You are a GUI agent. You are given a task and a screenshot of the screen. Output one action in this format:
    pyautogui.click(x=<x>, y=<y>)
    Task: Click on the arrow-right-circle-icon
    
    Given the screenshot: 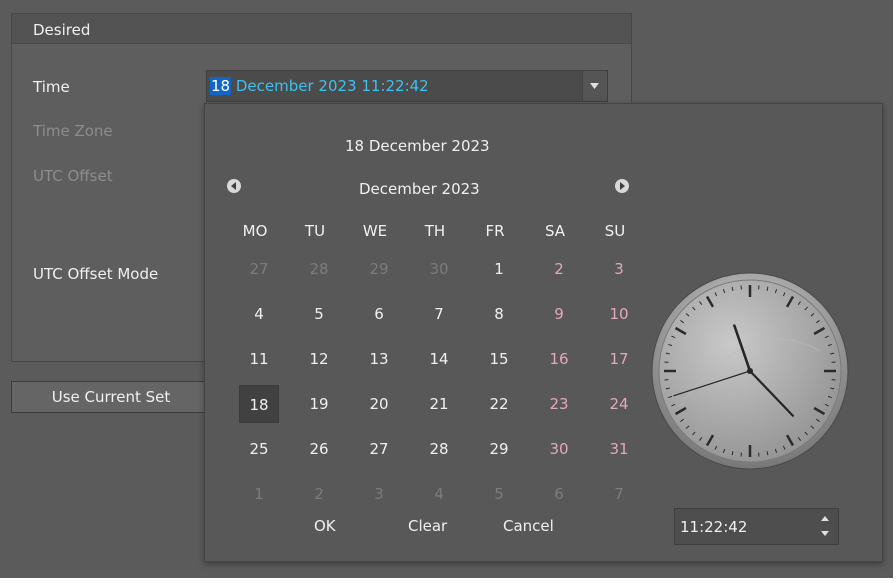 What is the action you would take?
    pyautogui.click(x=622, y=186)
    